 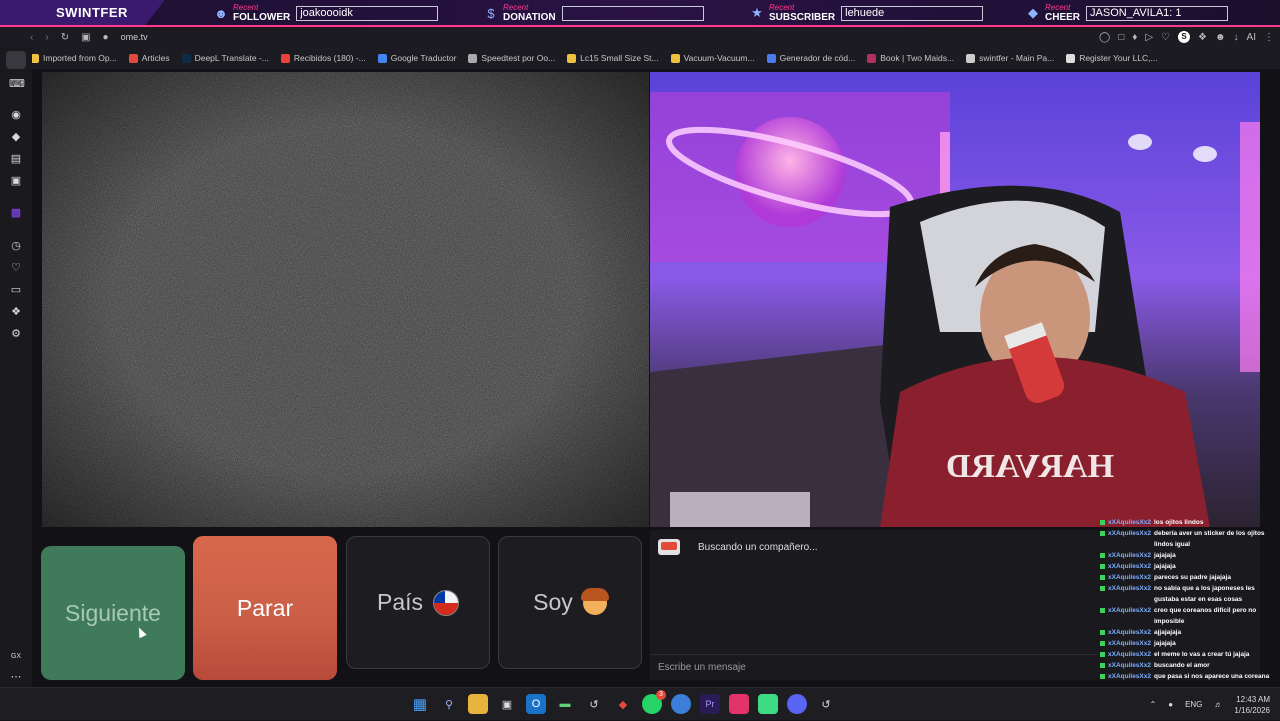 What do you see at coordinates (1220, 37) in the screenshot?
I see `profile-icon: ☻` at bounding box center [1220, 37].